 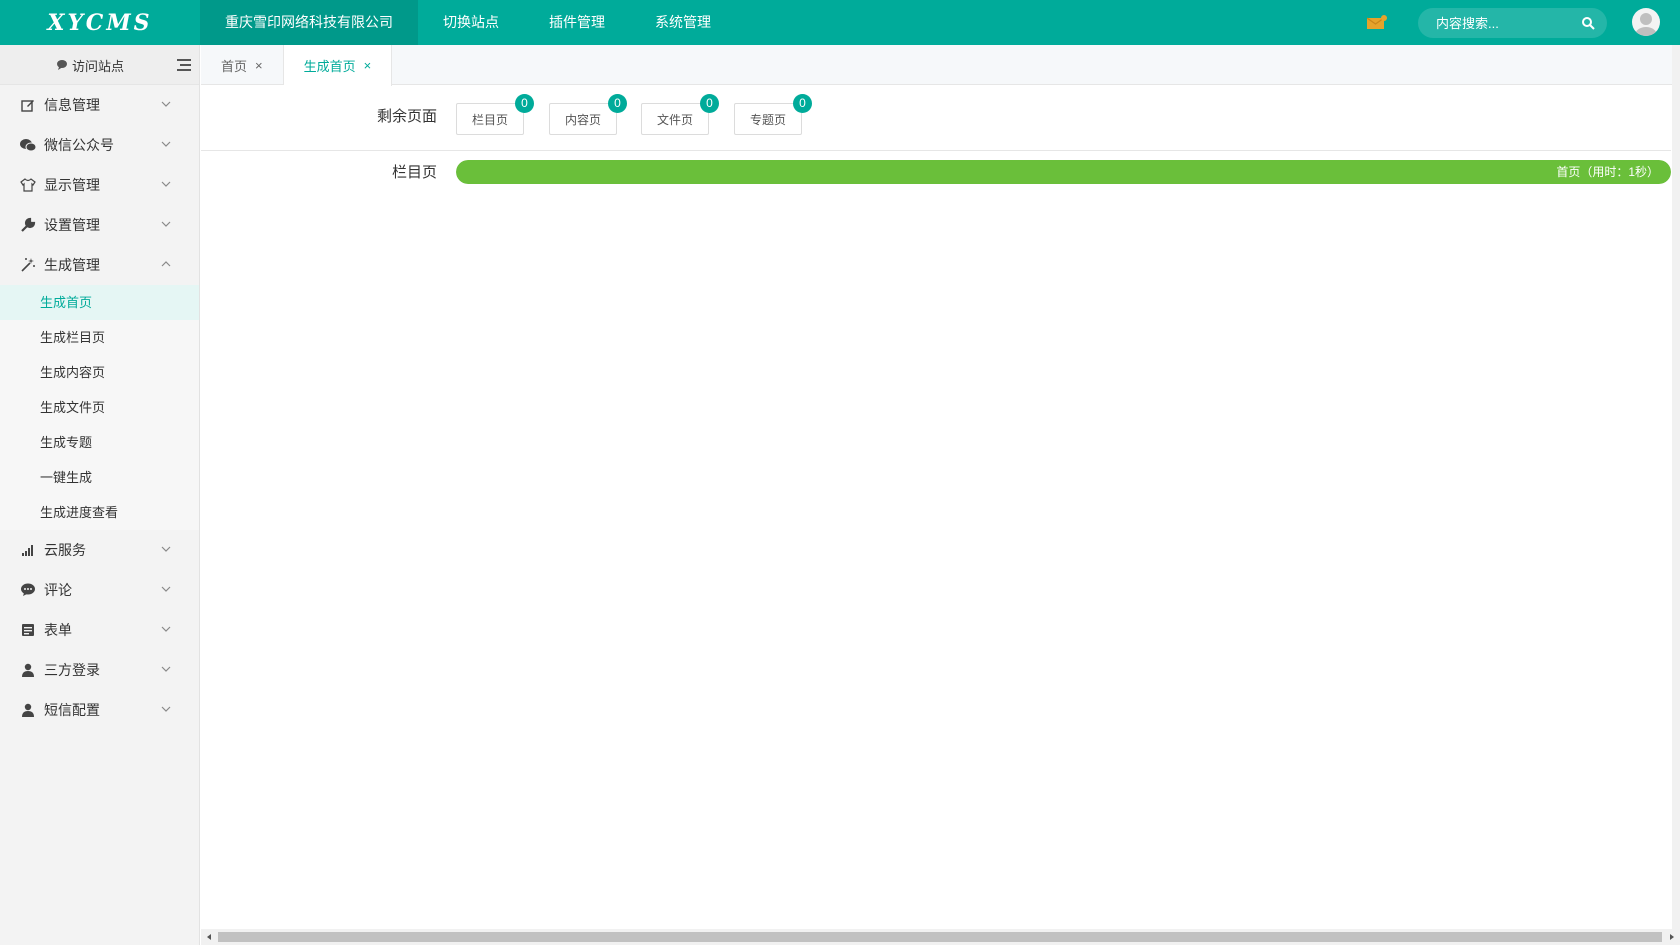 I want to click on menu-label: 评论, so click(x=58, y=590).